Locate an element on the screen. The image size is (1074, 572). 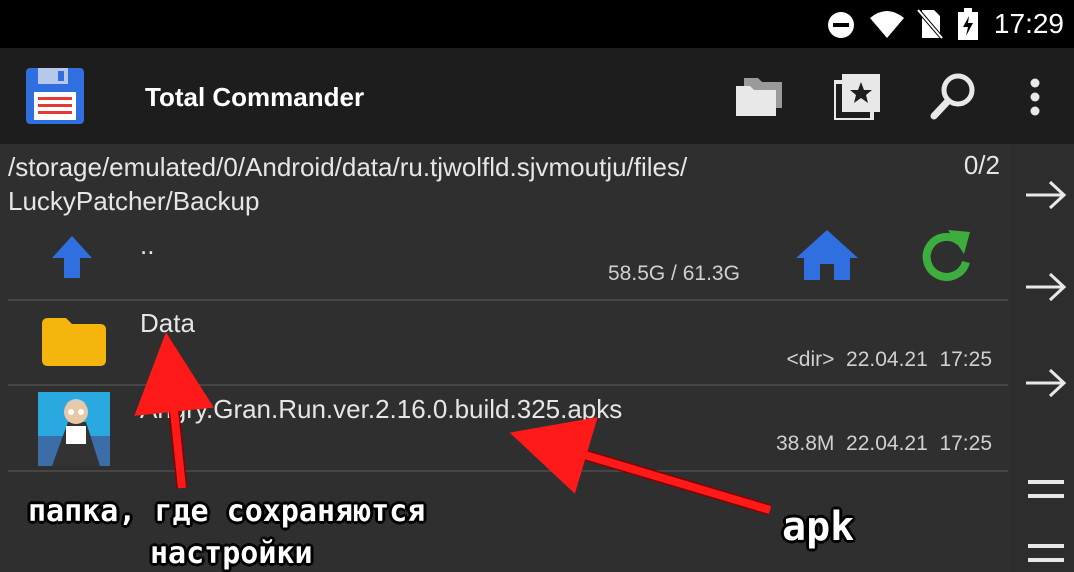
file-name: Angry.Gran.Run.ver.2.16.0.build.325.apks is located at coordinates (381, 409).